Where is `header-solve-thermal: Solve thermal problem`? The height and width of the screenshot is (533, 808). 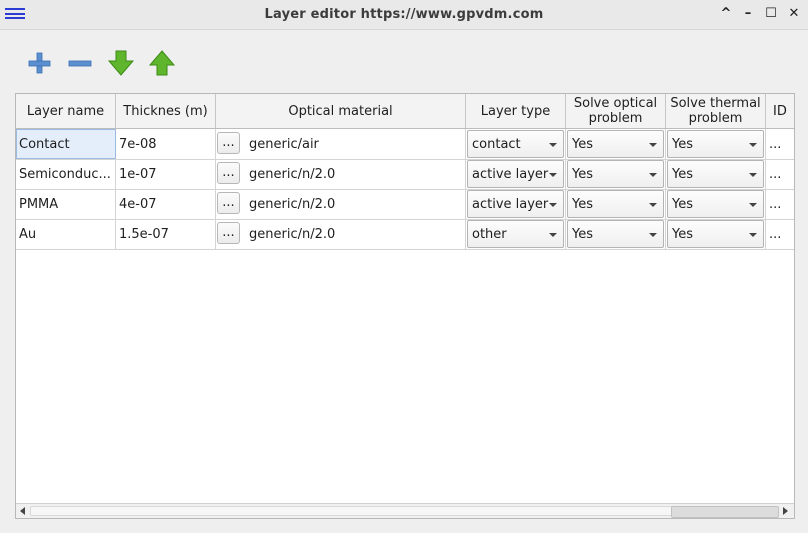 header-solve-thermal: Solve thermal problem is located at coordinates (716, 111).